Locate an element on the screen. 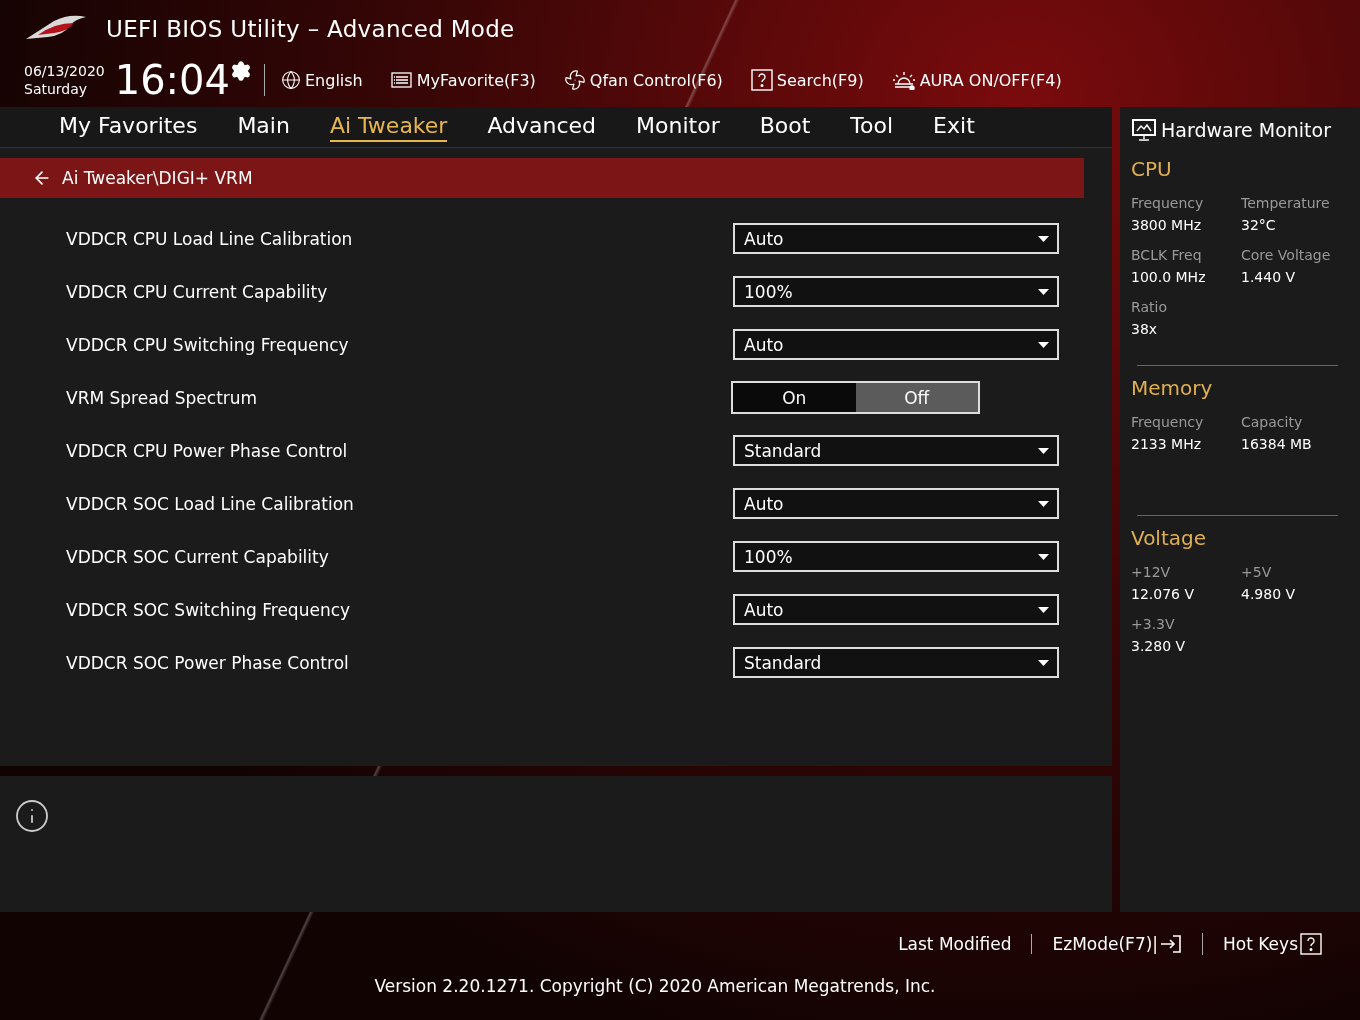 Image resolution: width=1360 pixels, height=1020 pixels. setting-label: VDDCR CPU Load Line Calibration is located at coordinates (210, 238).